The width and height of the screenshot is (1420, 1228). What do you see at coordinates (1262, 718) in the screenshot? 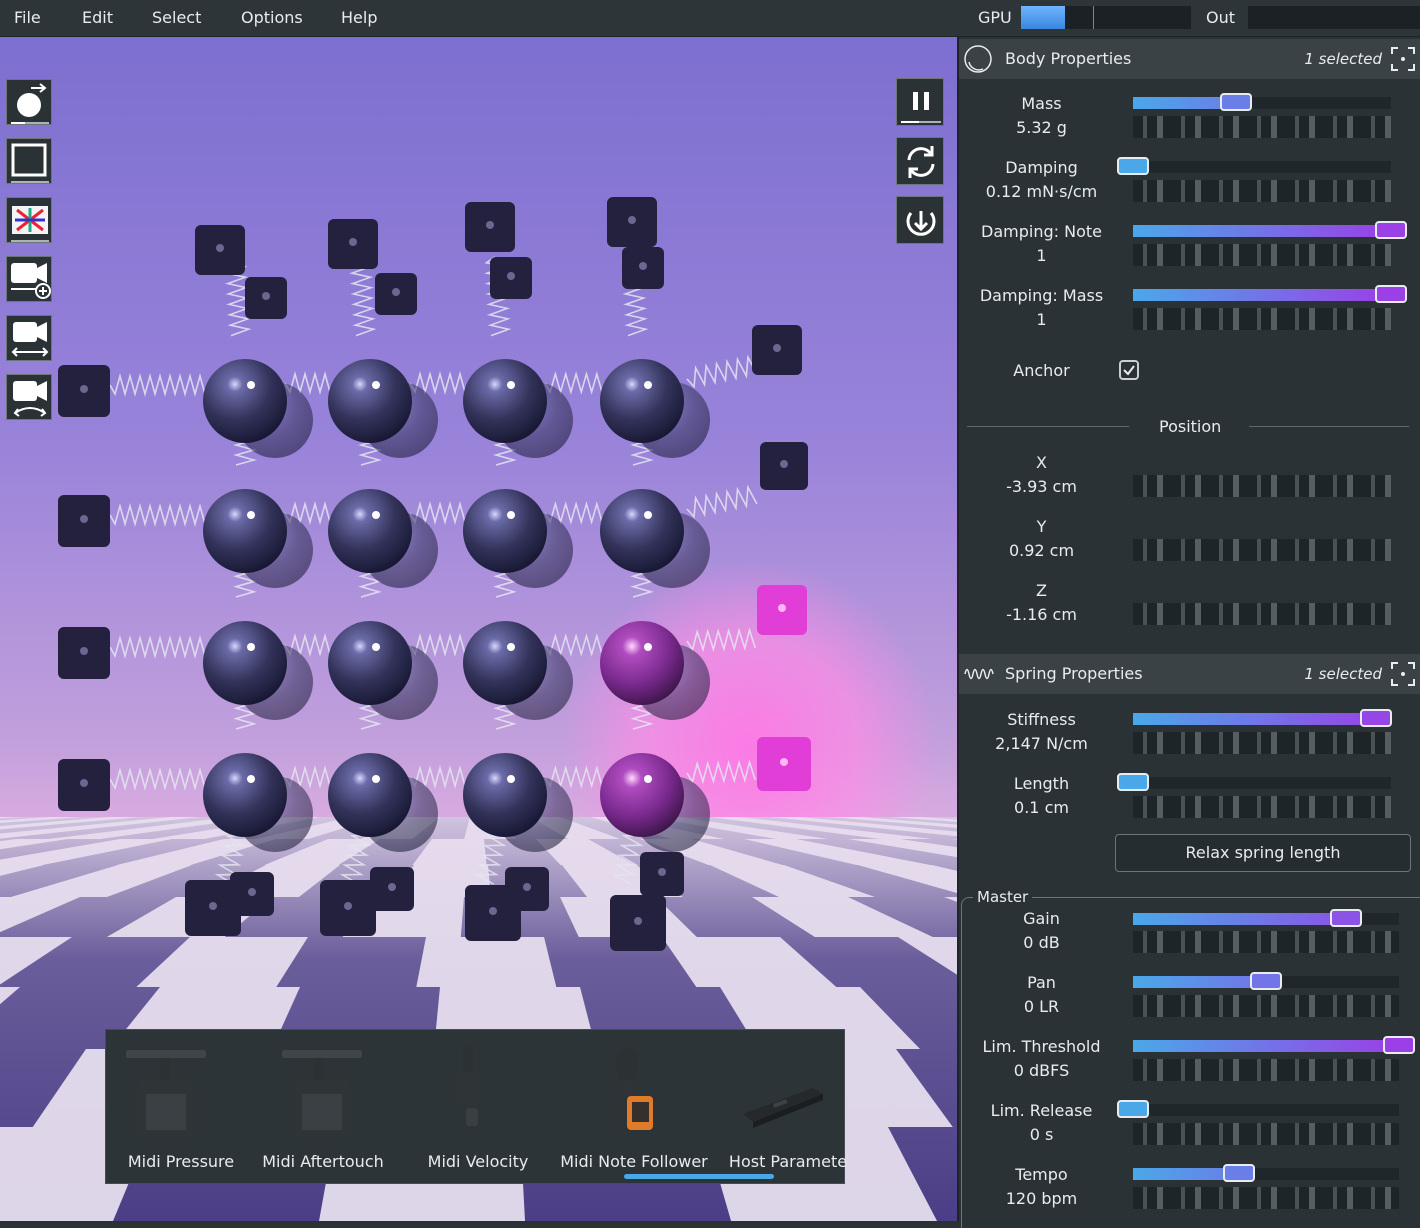
I see `stiffness-slider` at bounding box center [1262, 718].